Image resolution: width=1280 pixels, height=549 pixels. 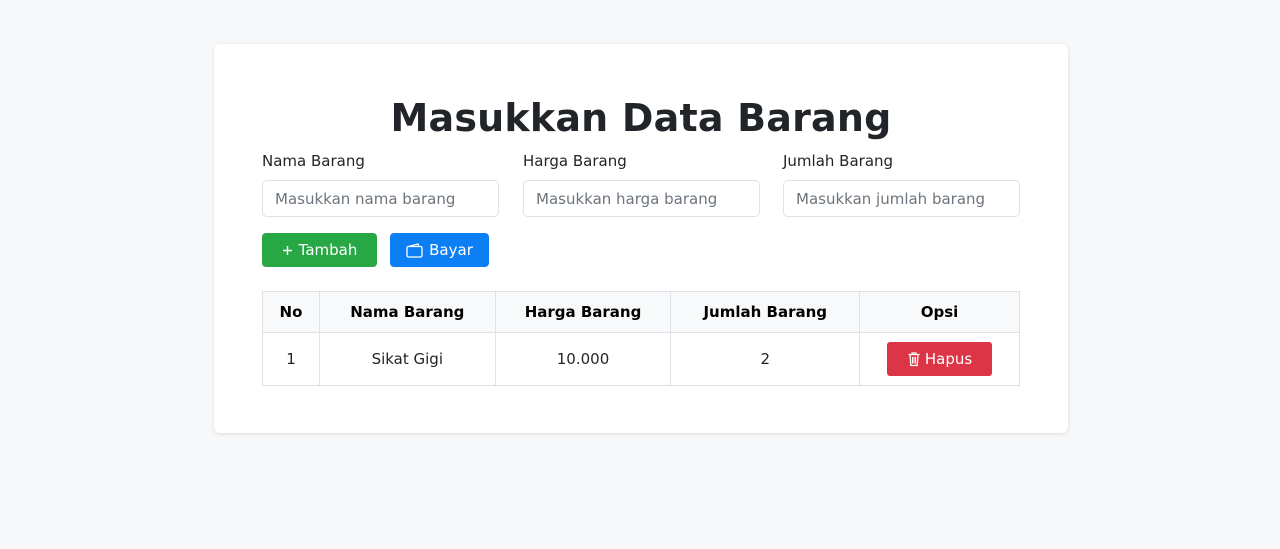 I want to click on bayar-button: Bayar, so click(x=439, y=250).